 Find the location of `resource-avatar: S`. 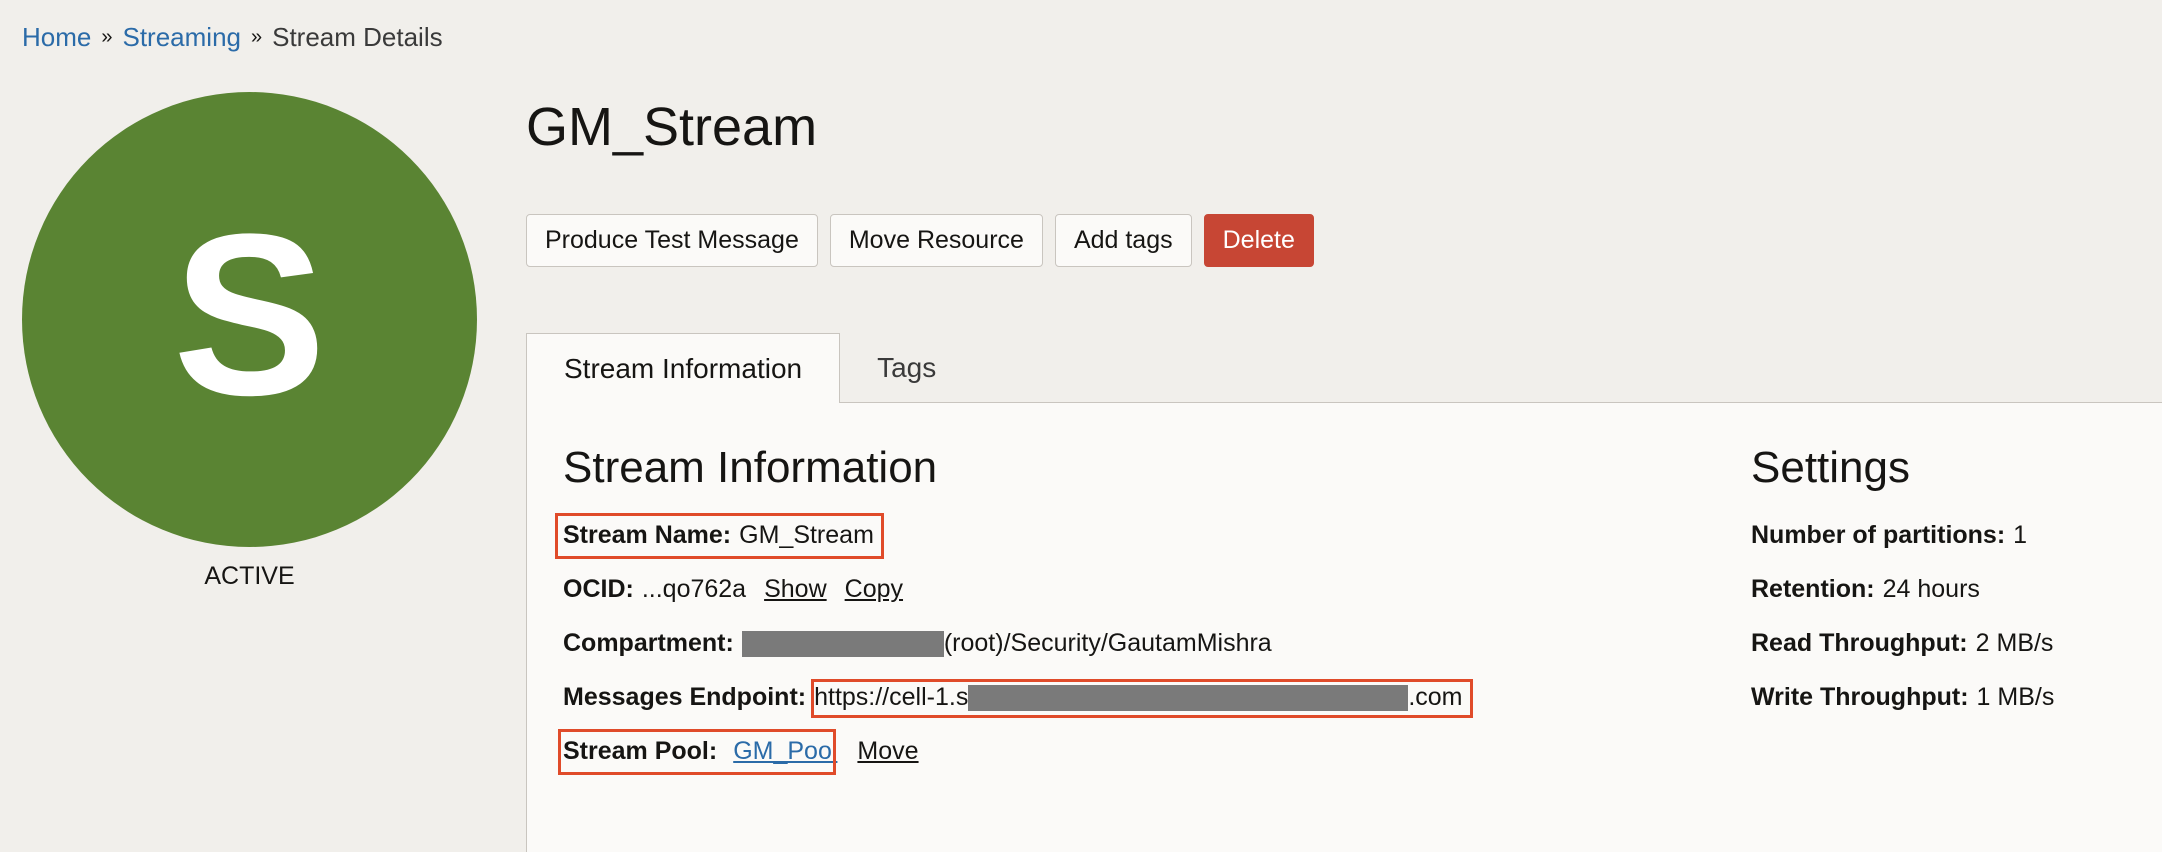

resource-avatar: S is located at coordinates (249, 319).